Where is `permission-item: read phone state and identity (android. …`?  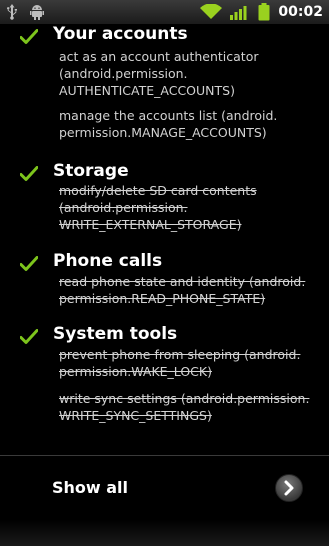
permission-item: read phone state and identity (android. … is located at coordinates (182, 290).